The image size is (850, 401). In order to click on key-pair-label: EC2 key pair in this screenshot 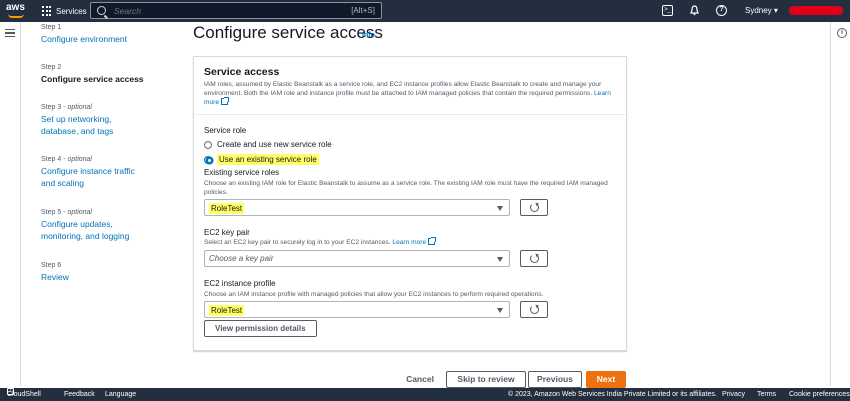, I will do `click(227, 232)`.